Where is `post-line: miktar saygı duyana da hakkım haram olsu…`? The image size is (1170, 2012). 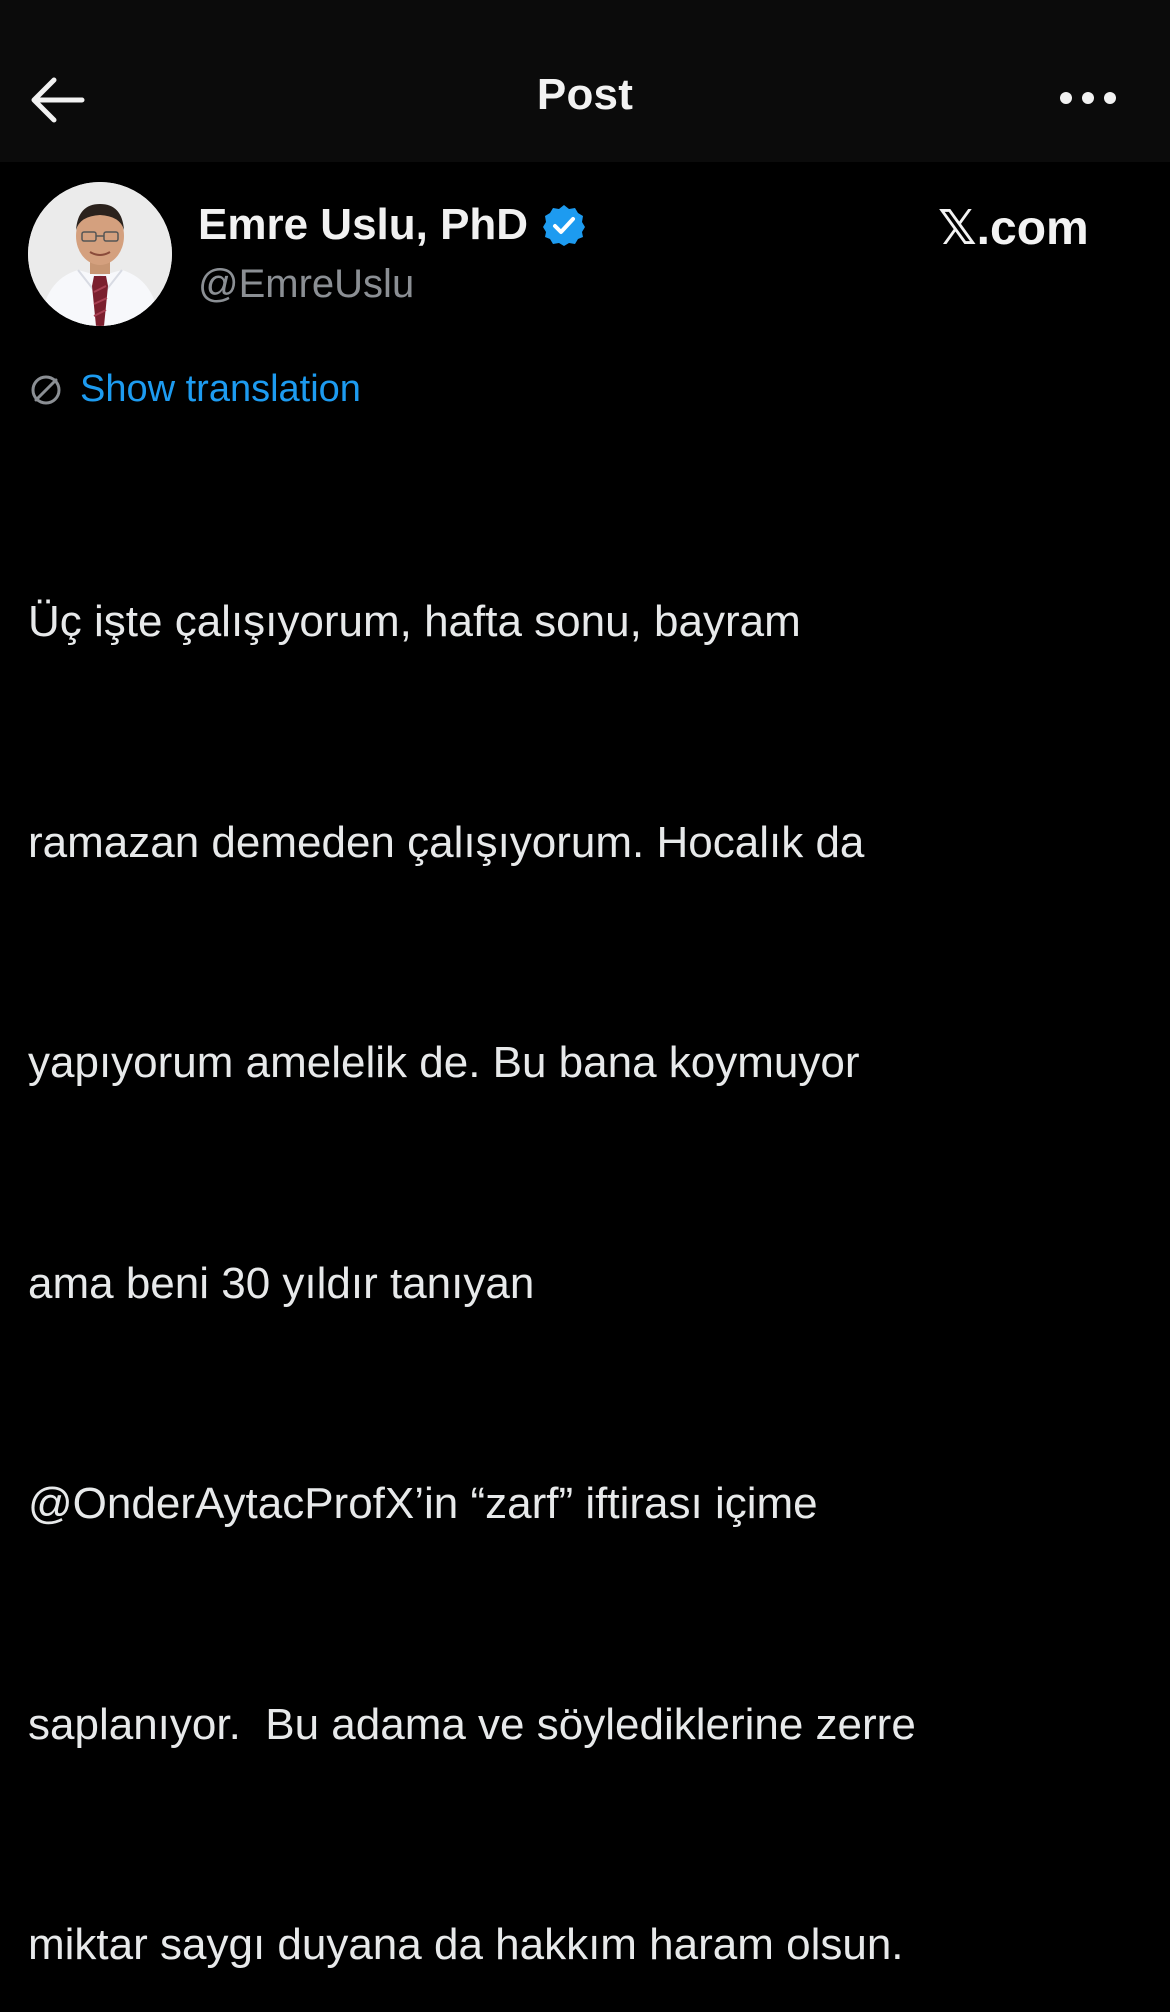
post-line: miktar saygı duyana da hakkım haram olsu… is located at coordinates (466, 1944).